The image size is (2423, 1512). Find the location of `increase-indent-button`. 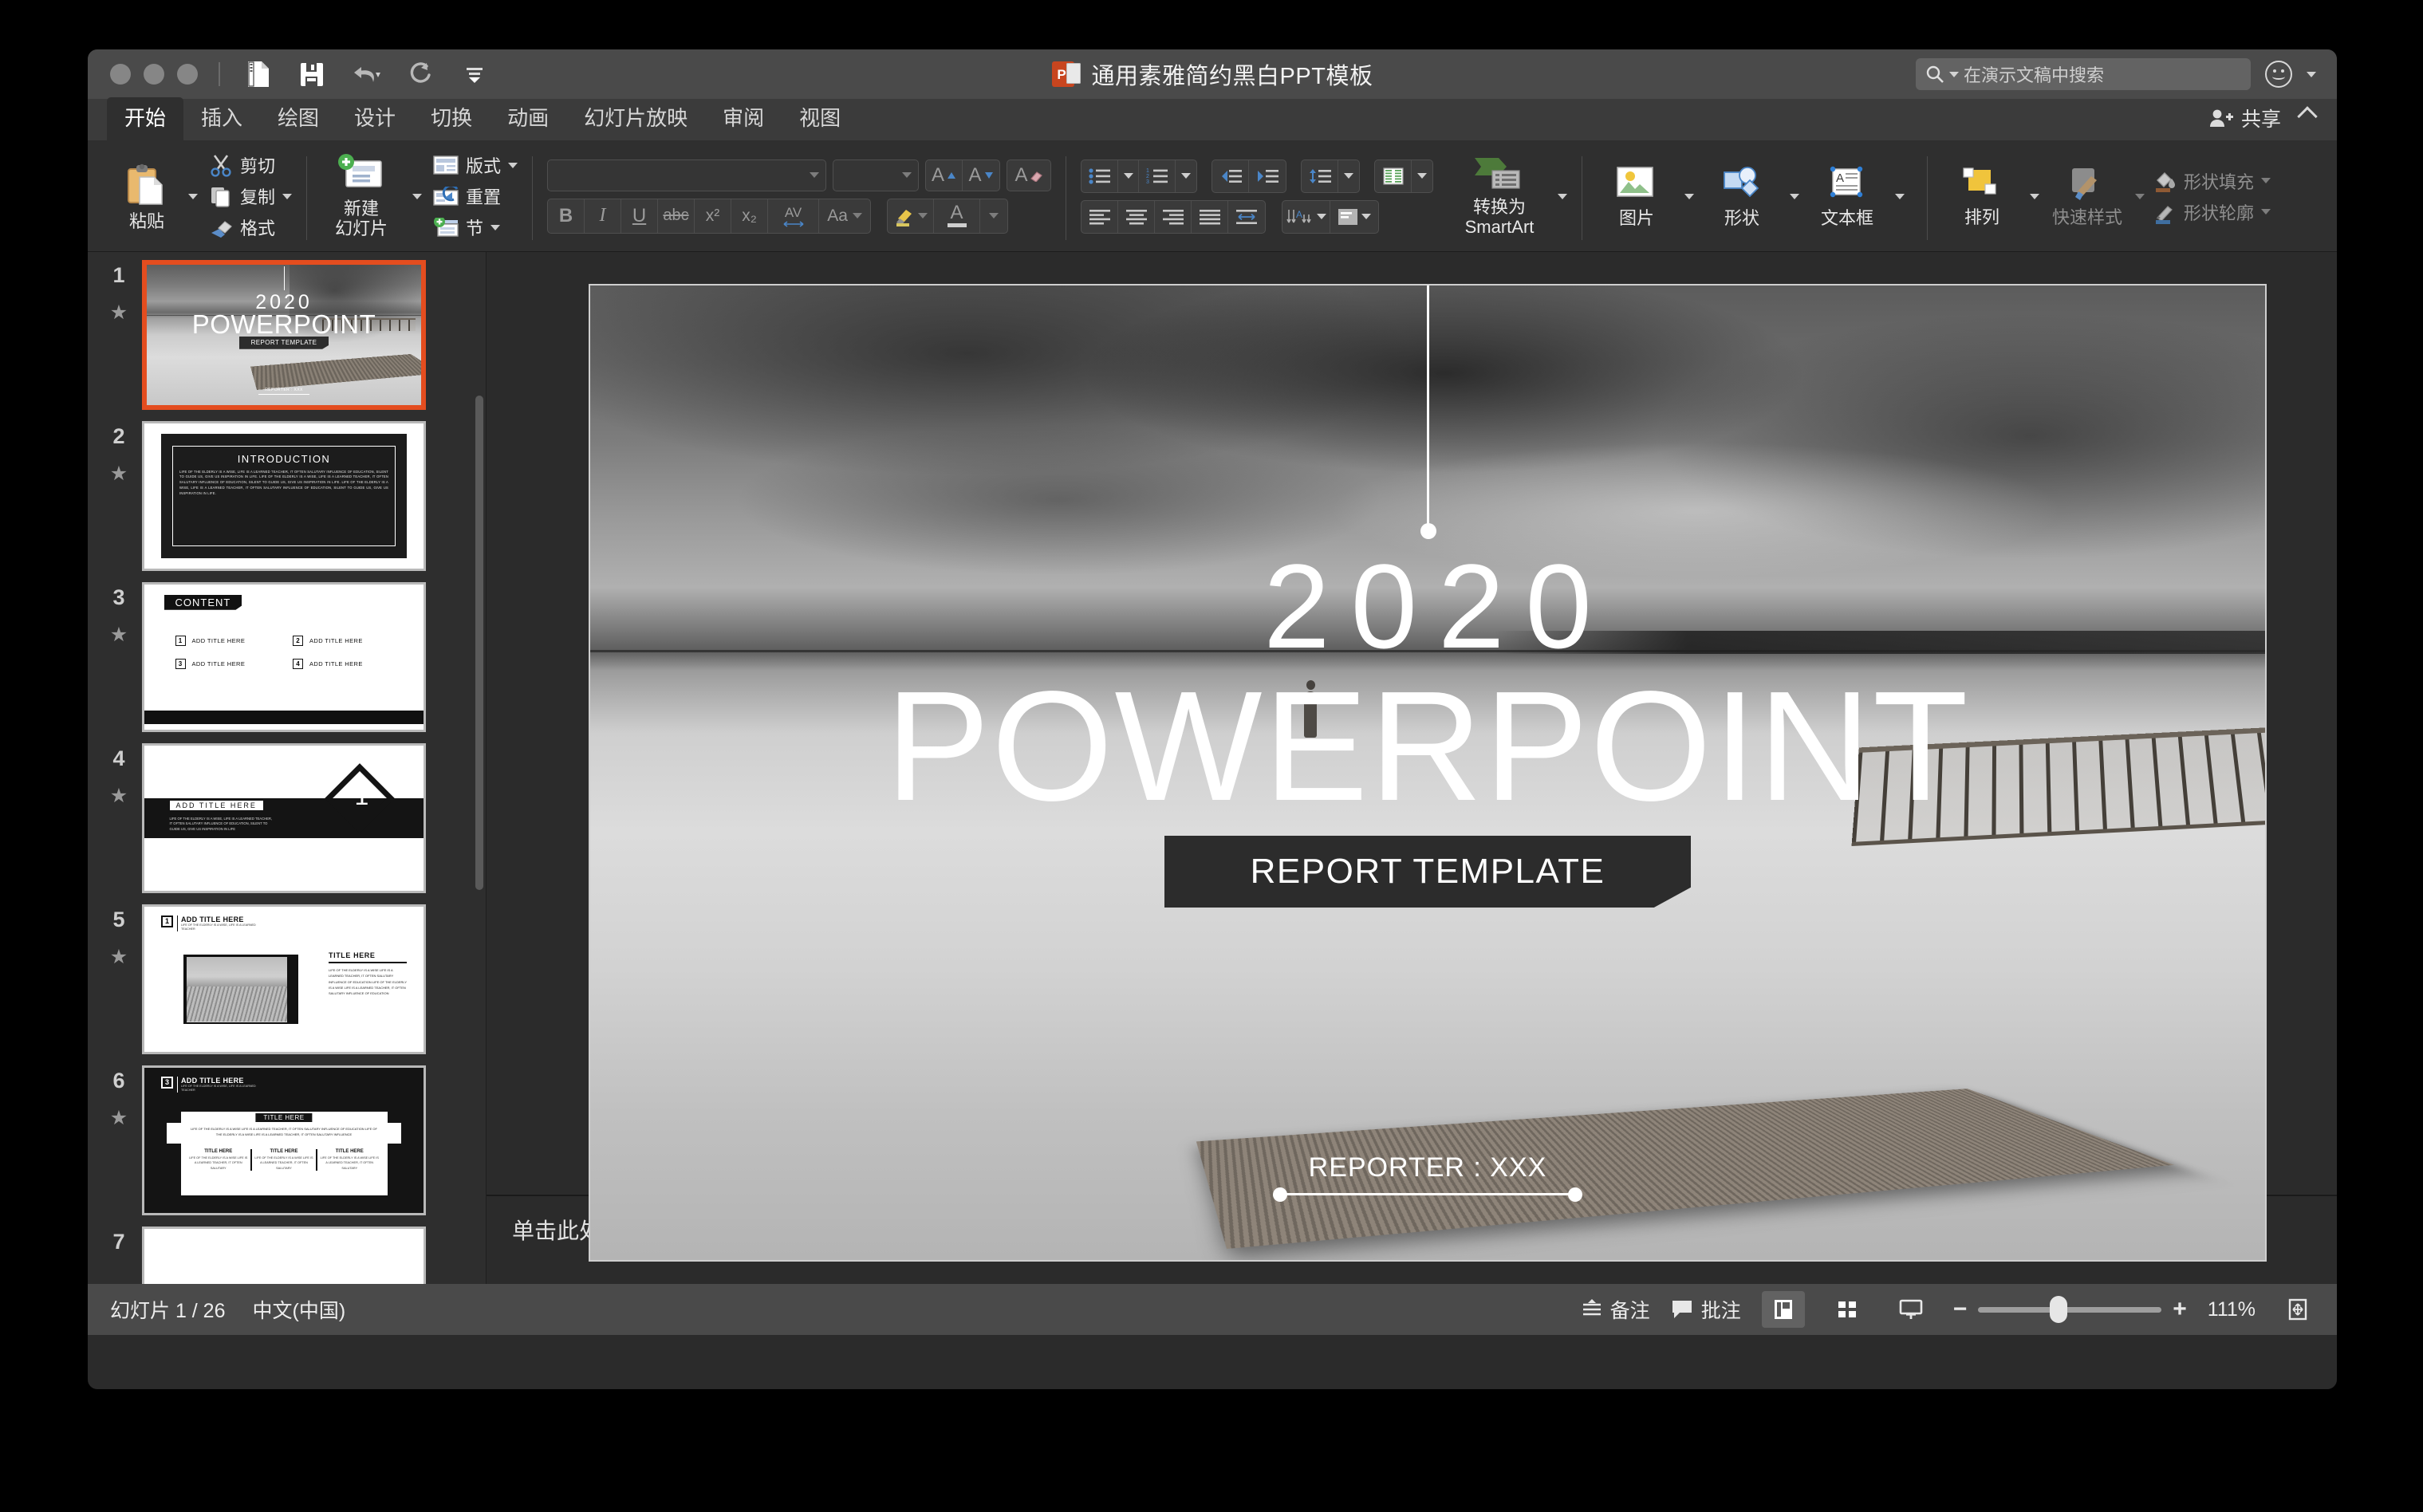

increase-indent-button is located at coordinates (1267, 176).